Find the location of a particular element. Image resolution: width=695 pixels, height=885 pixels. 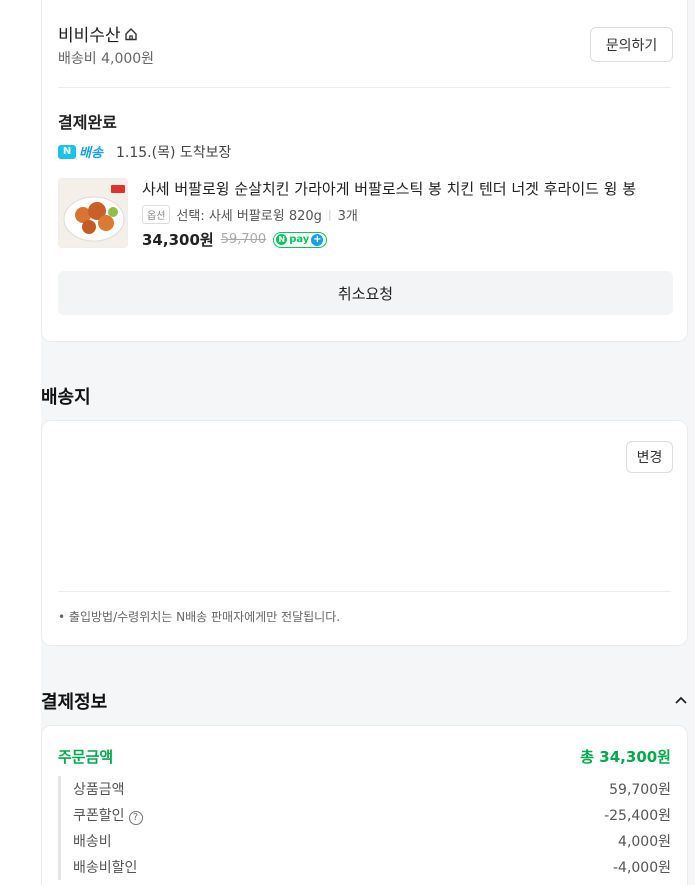

payment-row-value: 4,000원 is located at coordinates (644, 842).